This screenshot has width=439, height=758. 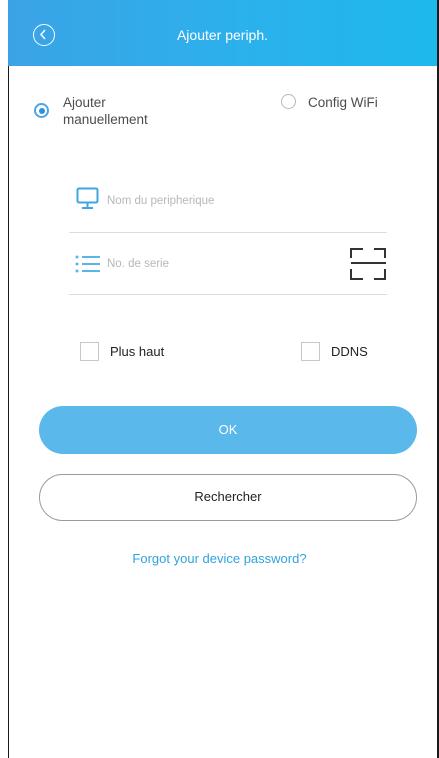 What do you see at coordinates (349, 351) in the screenshot?
I see `ddns-label: DDNS` at bounding box center [349, 351].